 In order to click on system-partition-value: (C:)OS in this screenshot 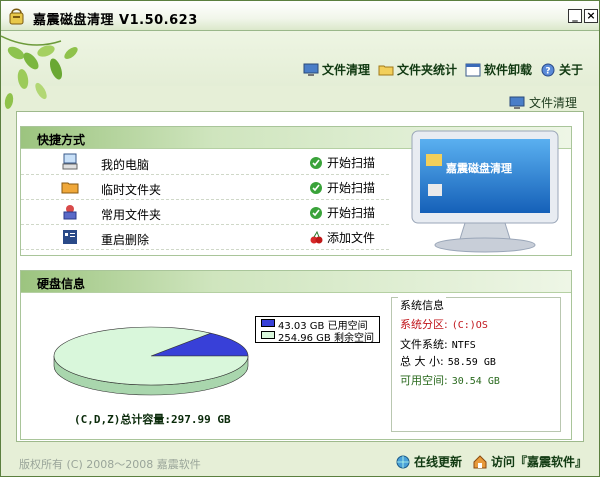, I will do `click(469, 325)`.